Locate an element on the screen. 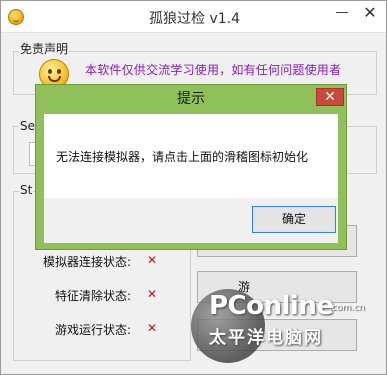  disclaimer-group-label: 免责声明 is located at coordinates (44, 48).